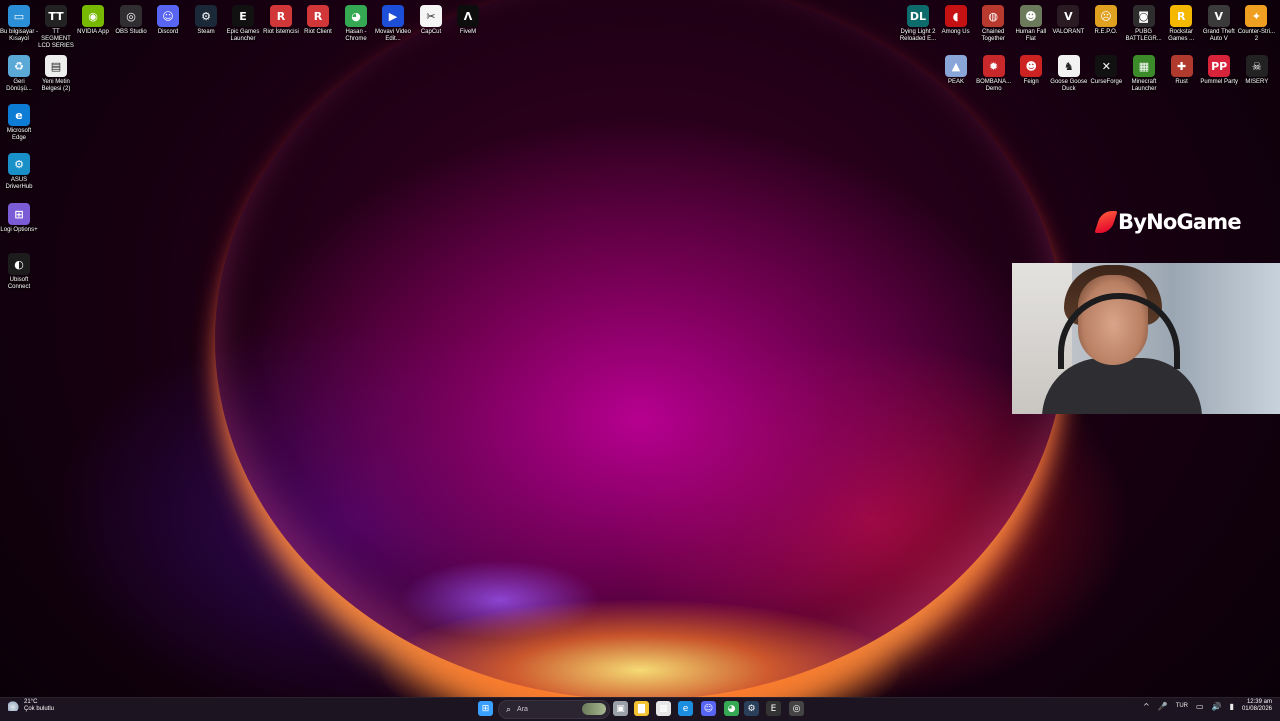  I want to click on desktop-shortcut: E Epic Games Launcher, so click(243, 24).